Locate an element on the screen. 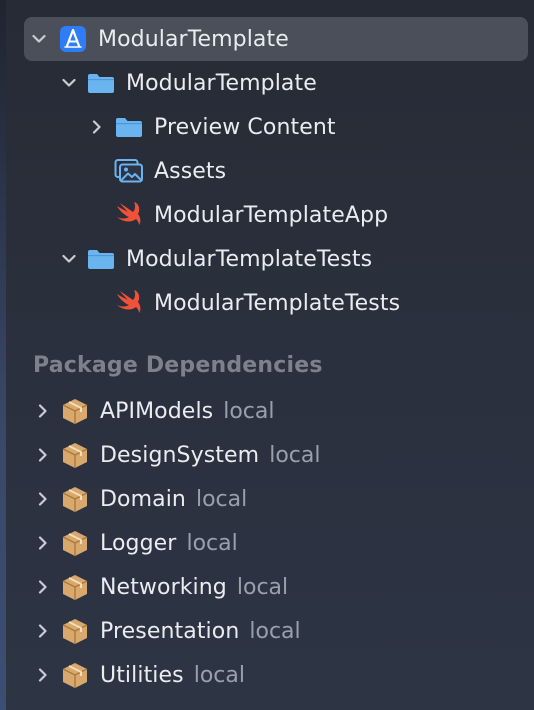 The height and width of the screenshot is (710, 534). swift-file-name: ModularTemplateApp is located at coordinates (271, 215).